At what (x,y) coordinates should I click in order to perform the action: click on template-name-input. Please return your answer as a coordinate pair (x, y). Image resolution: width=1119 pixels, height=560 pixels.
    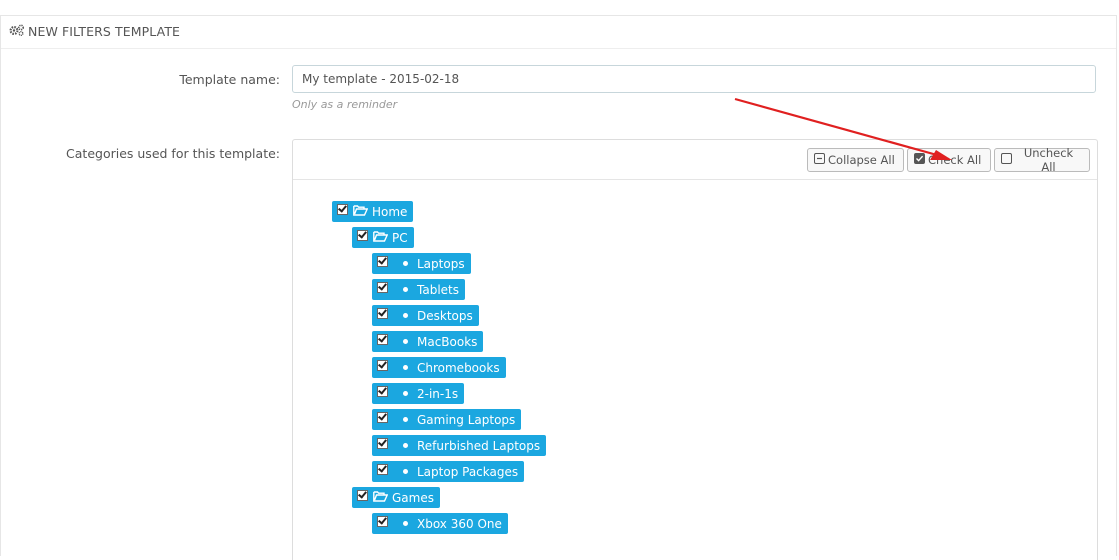
    Looking at the image, I should click on (694, 79).